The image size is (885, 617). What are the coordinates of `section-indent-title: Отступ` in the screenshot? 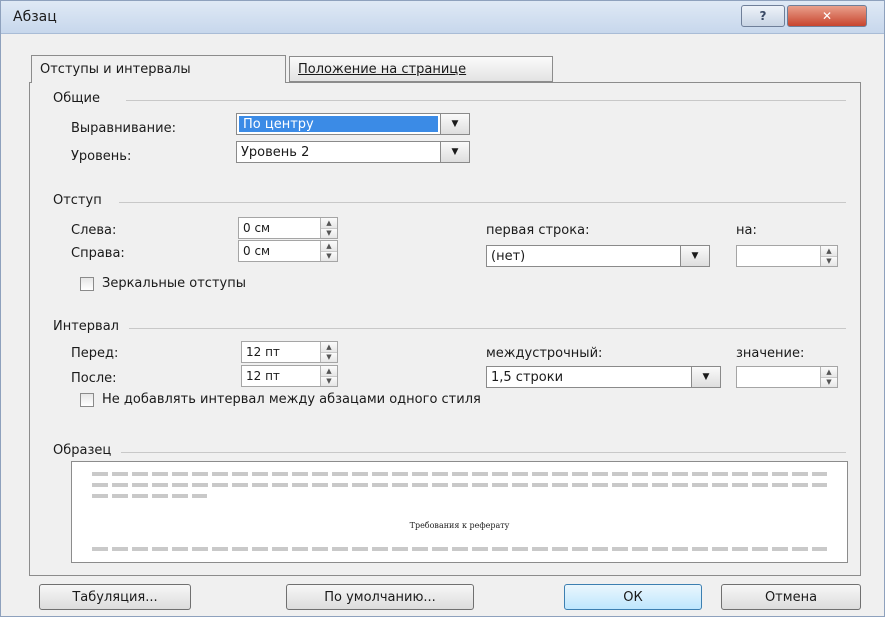 It's located at (77, 200).